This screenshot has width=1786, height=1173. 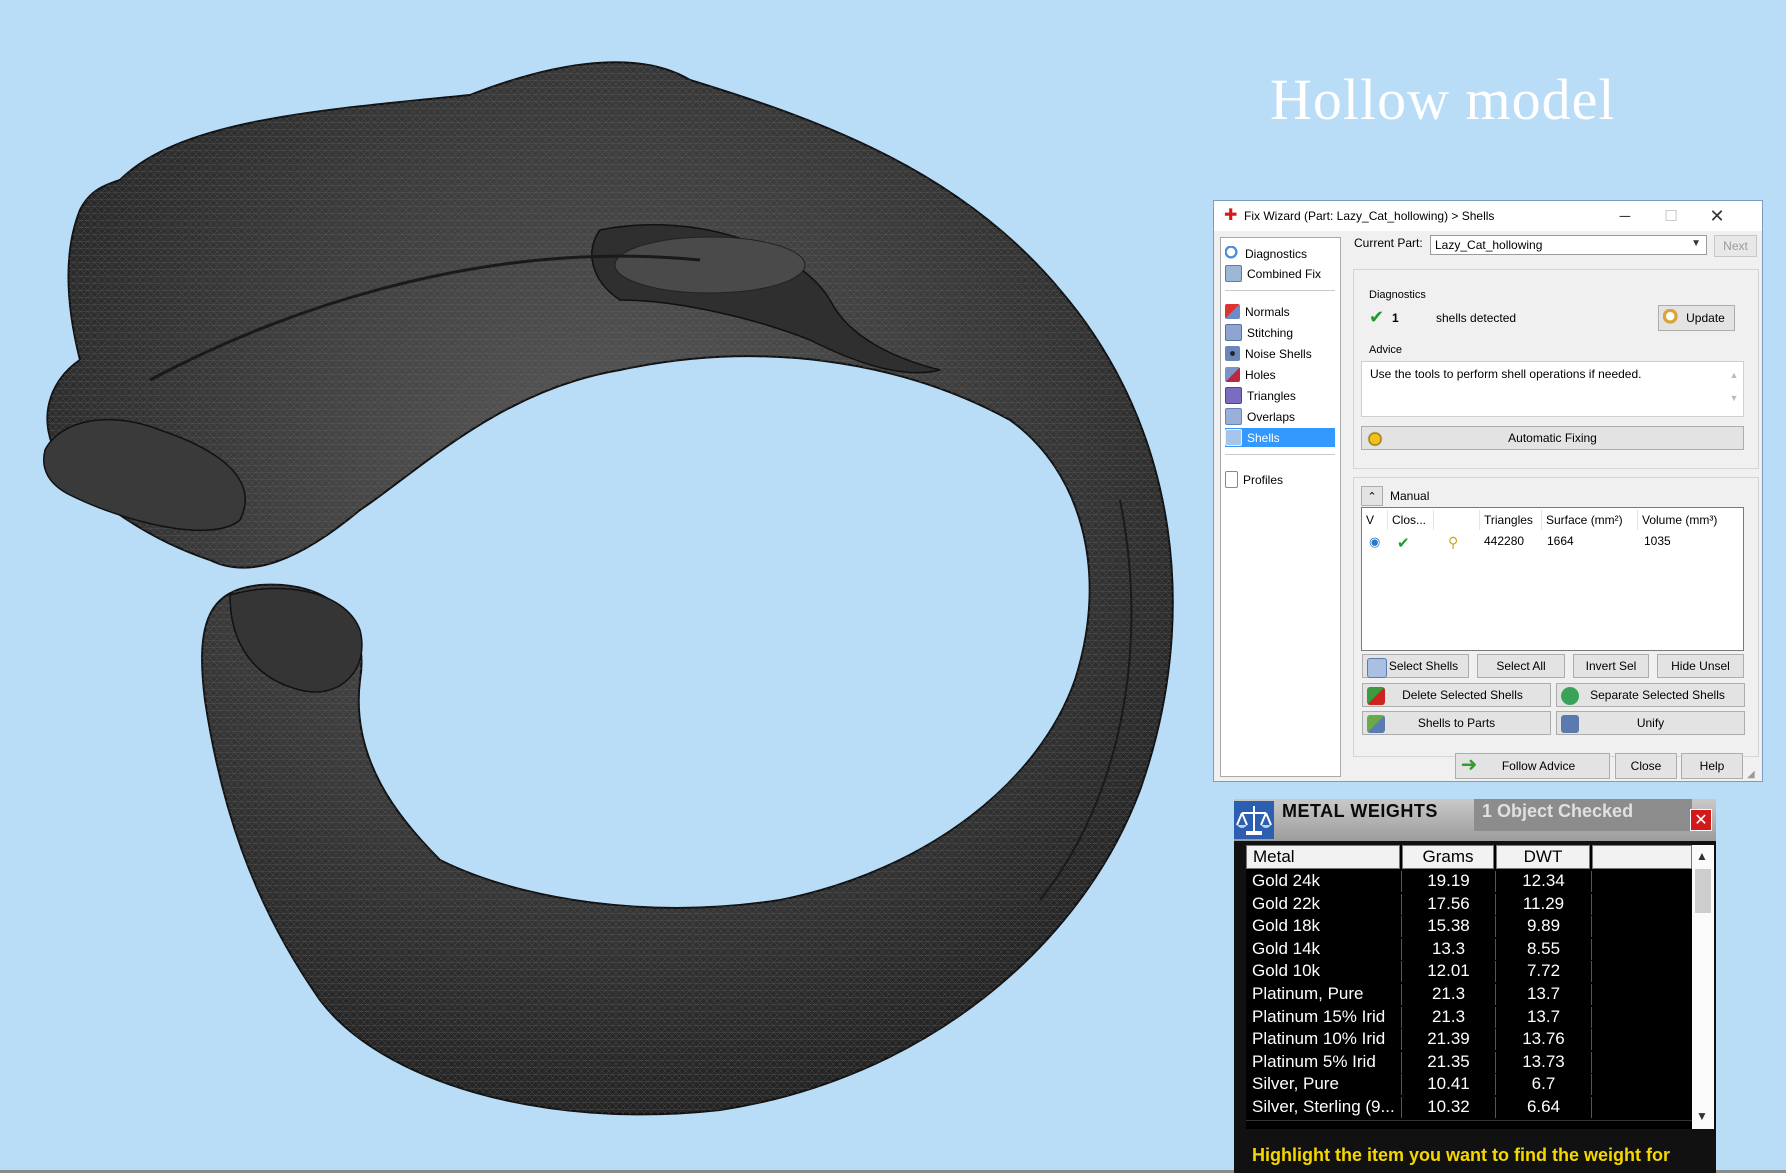 What do you see at coordinates (1543, 857) in the screenshot?
I see `column-header-dwt: DWT` at bounding box center [1543, 857].